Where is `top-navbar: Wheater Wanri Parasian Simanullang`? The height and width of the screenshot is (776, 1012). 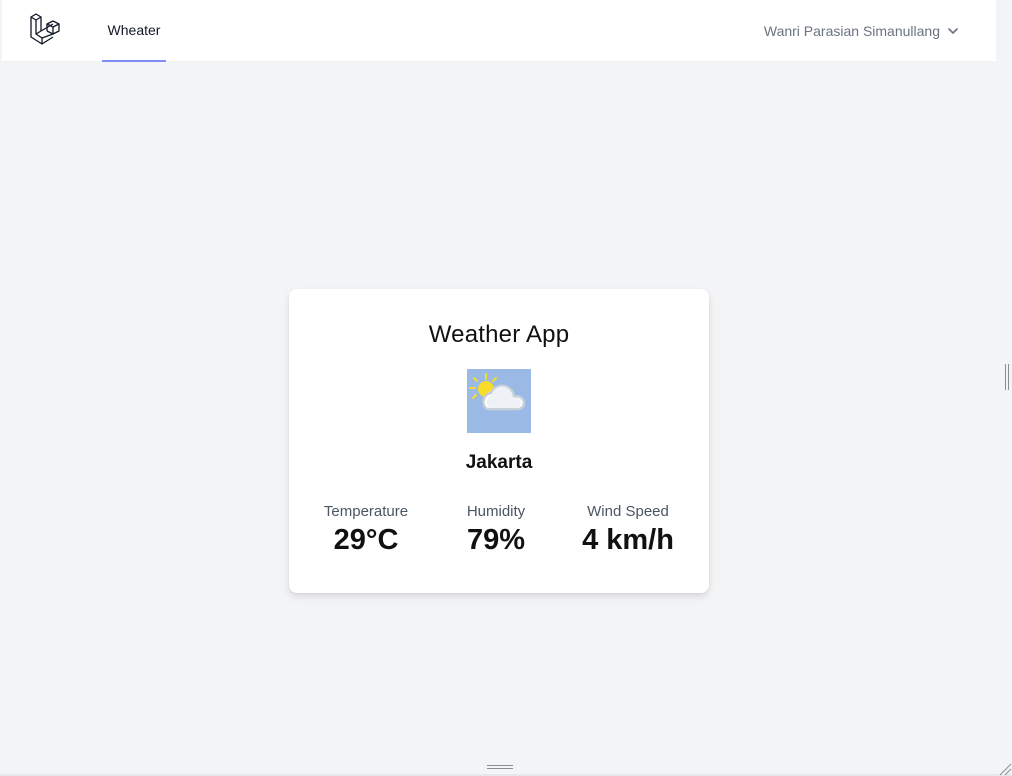 top-navbar: Wheater Wanri Parasian Simanullang is located at coordinates (499, 31).